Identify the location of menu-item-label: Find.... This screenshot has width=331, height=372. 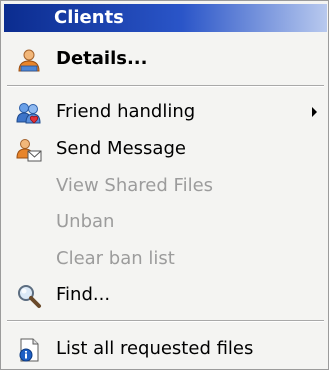
(83, 294).